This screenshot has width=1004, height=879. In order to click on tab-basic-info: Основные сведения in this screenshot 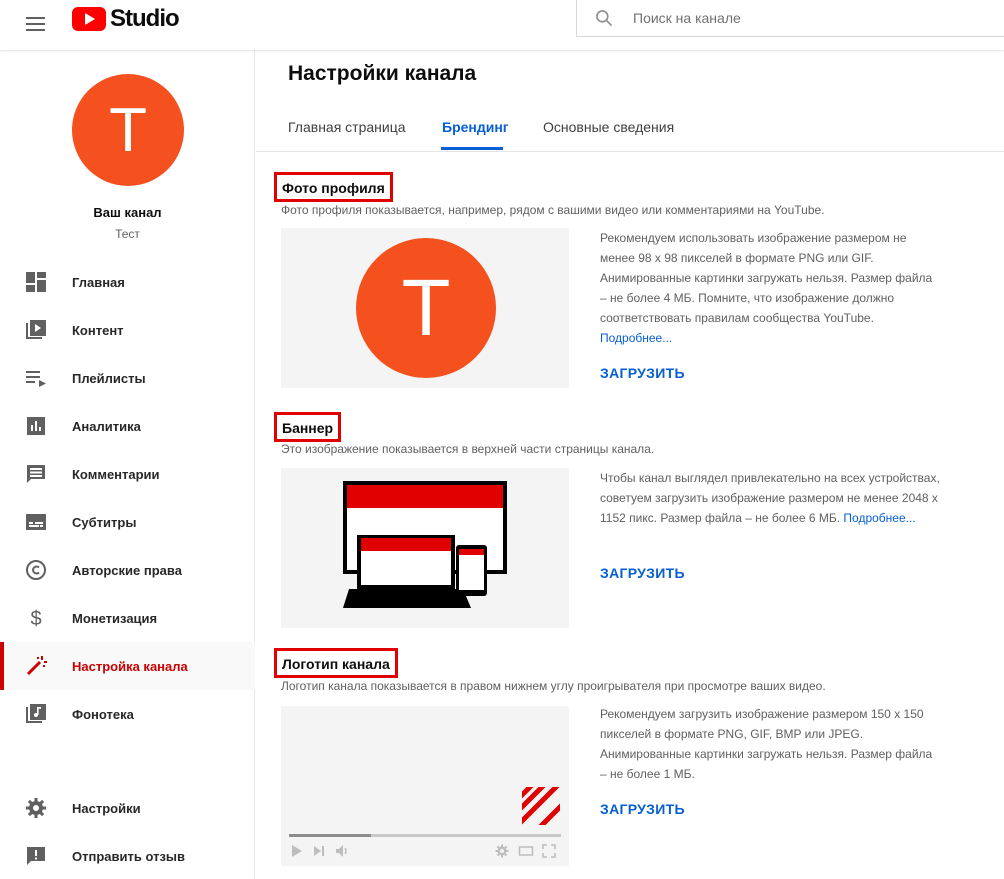, I will do `click(608, 127)`.